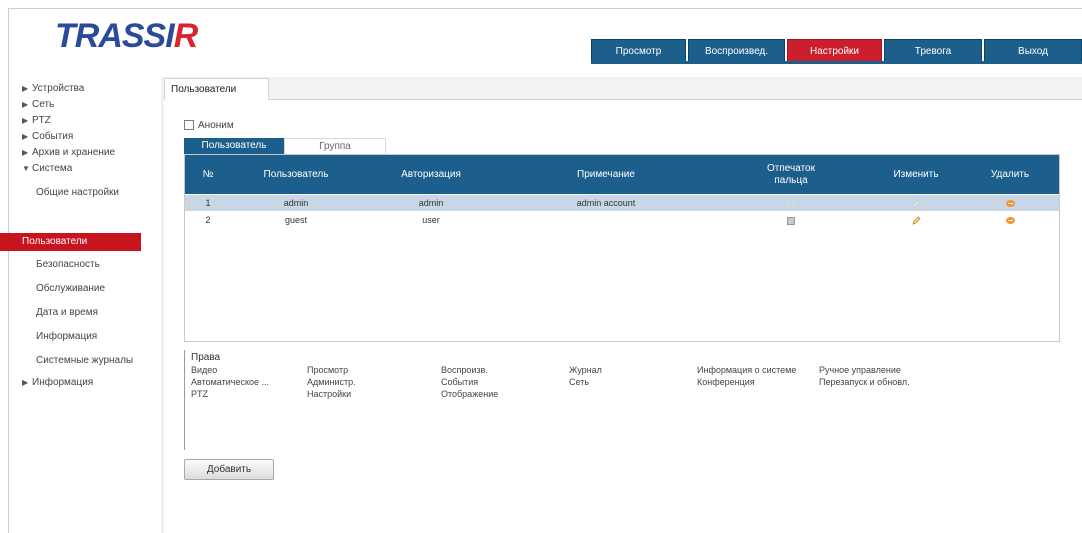  What do you see at coordinates (431, 174) in the screenshot?
I see `col-header-auth: Авторизация` at bounding box center [431, 174].